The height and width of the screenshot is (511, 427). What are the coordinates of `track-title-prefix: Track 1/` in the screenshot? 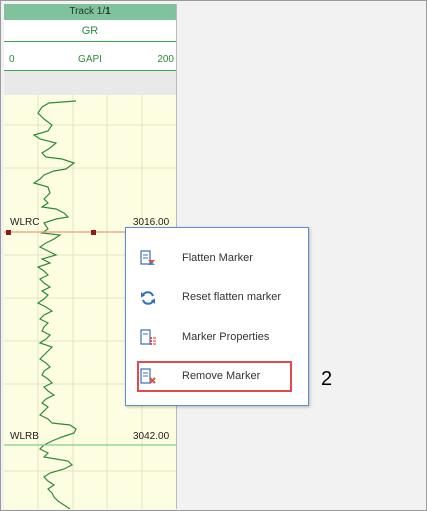 It's located at (87, 11).